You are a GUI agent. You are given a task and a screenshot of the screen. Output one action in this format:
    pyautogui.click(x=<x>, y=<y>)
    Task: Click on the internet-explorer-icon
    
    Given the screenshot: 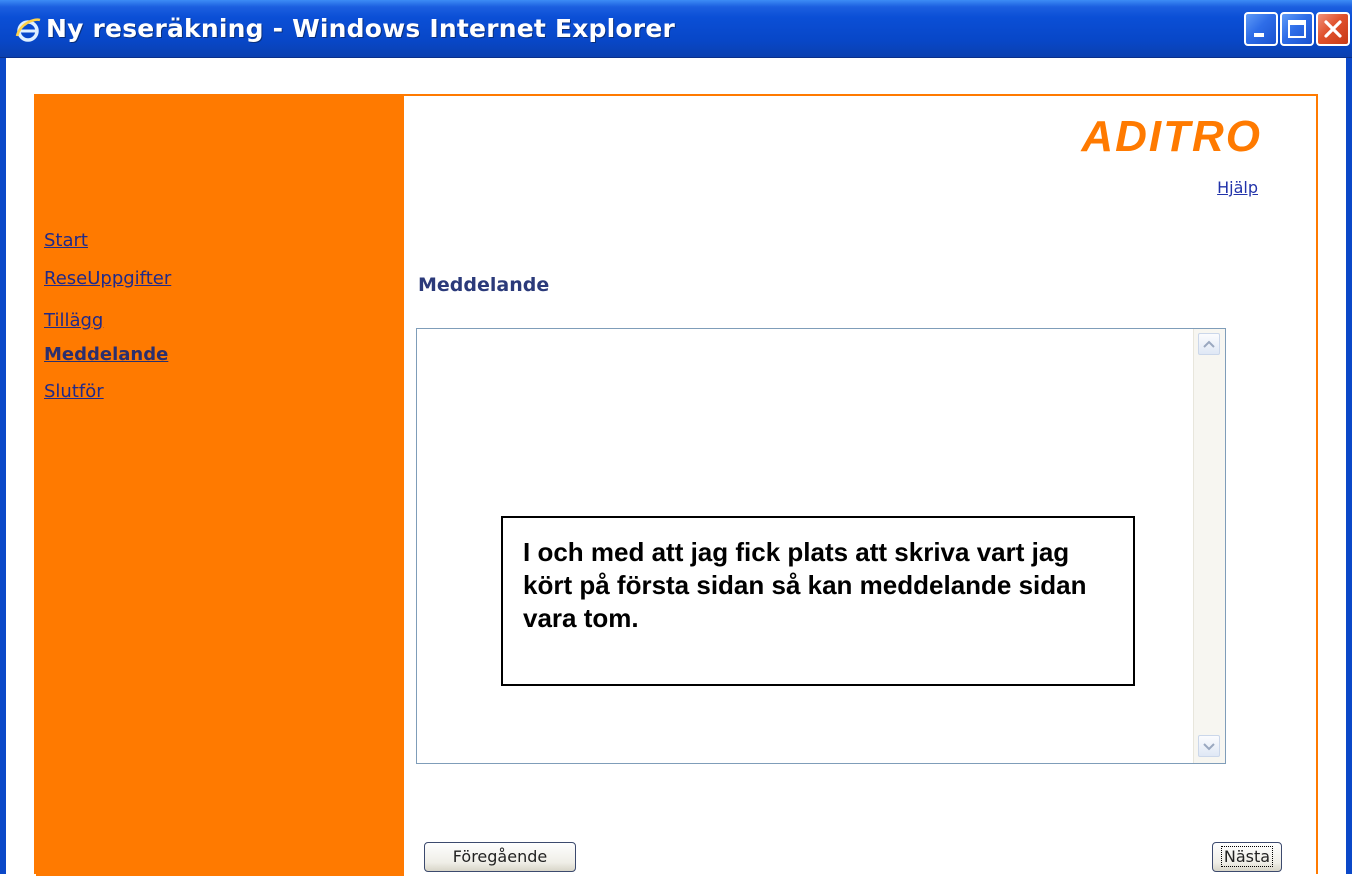 What is the action you would take?
    pyautogui.click(x=28, y=30)
    